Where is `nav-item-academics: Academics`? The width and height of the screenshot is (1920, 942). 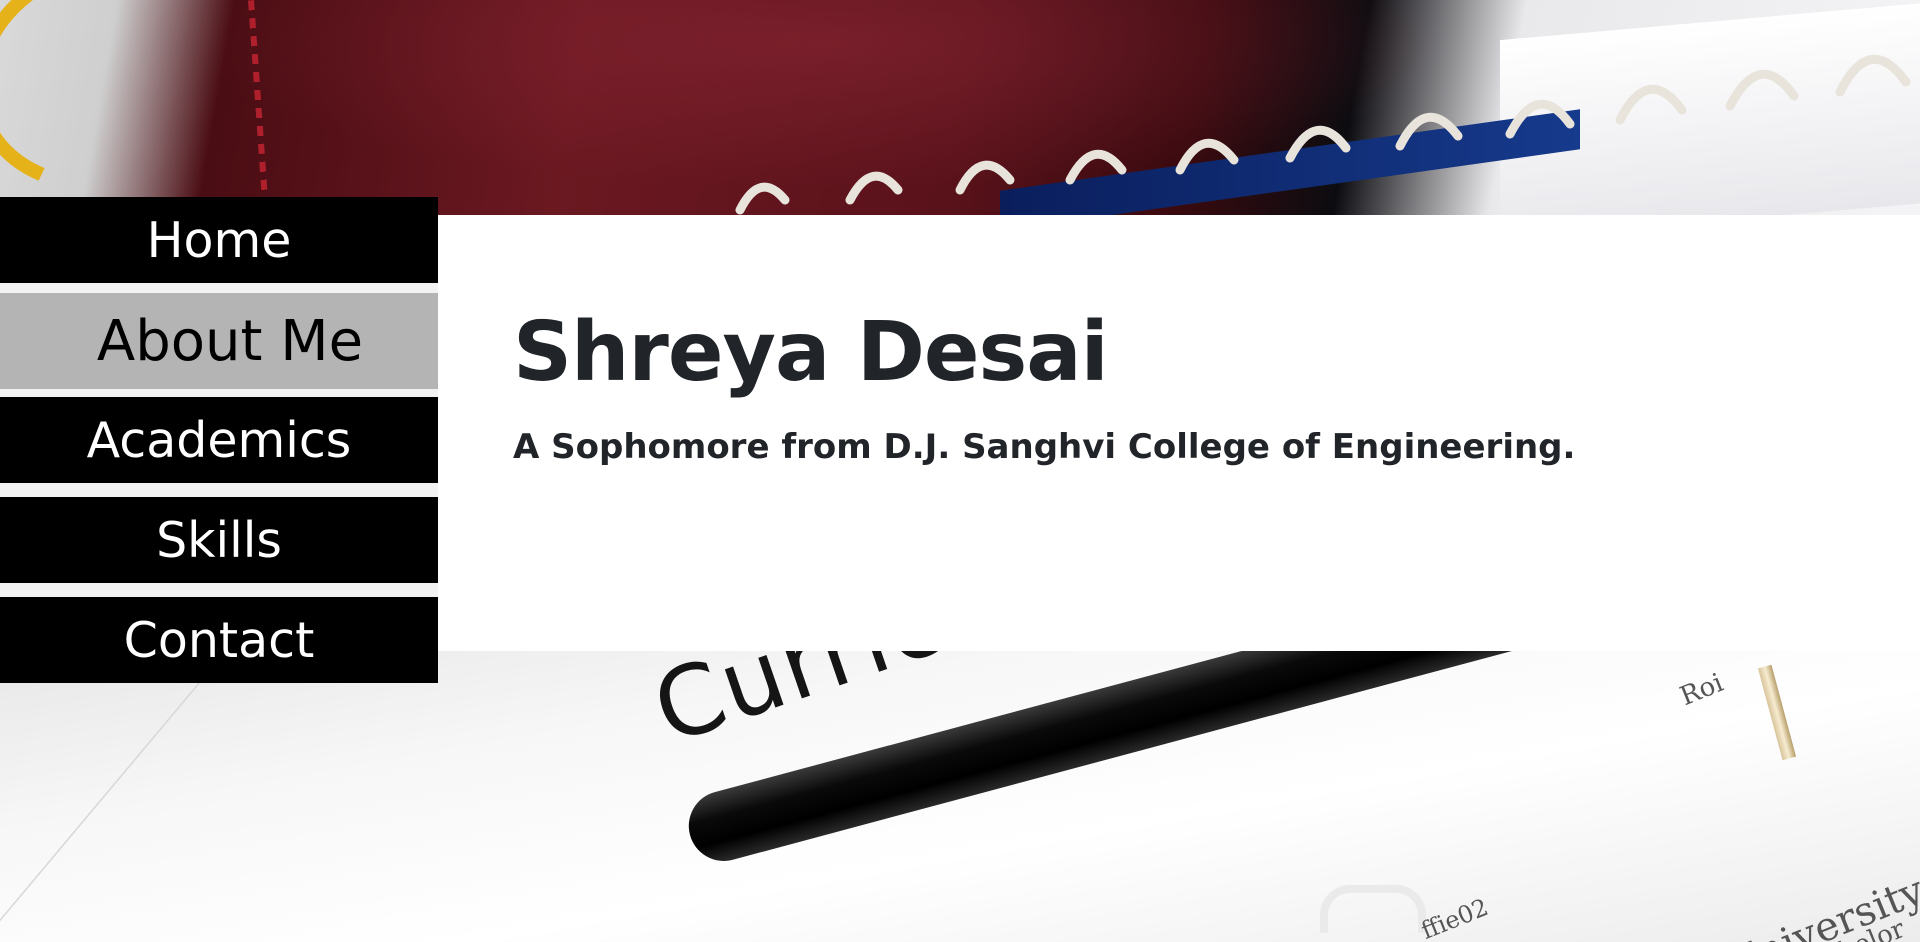 nav-item-academics: Academics is located at coordinates (219, 440).